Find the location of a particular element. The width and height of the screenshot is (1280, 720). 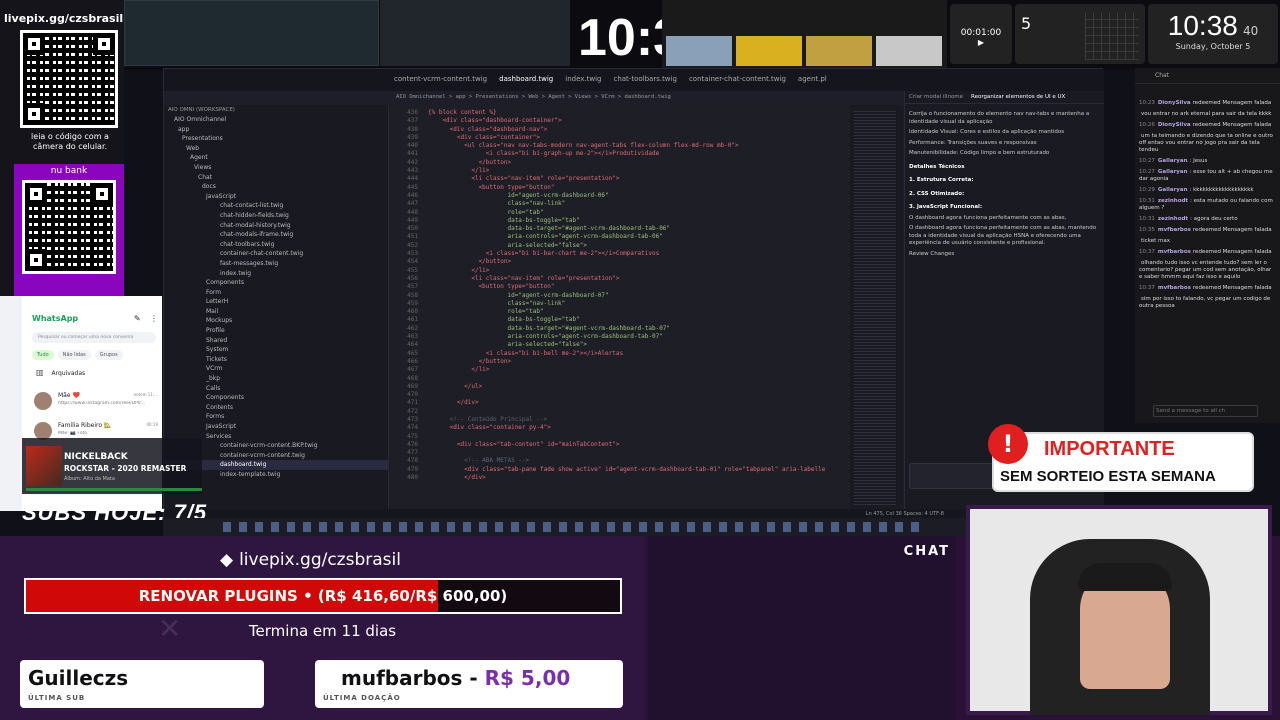

whatsapp-filter-chip: Não lidas is located at coordinates (74, 355).